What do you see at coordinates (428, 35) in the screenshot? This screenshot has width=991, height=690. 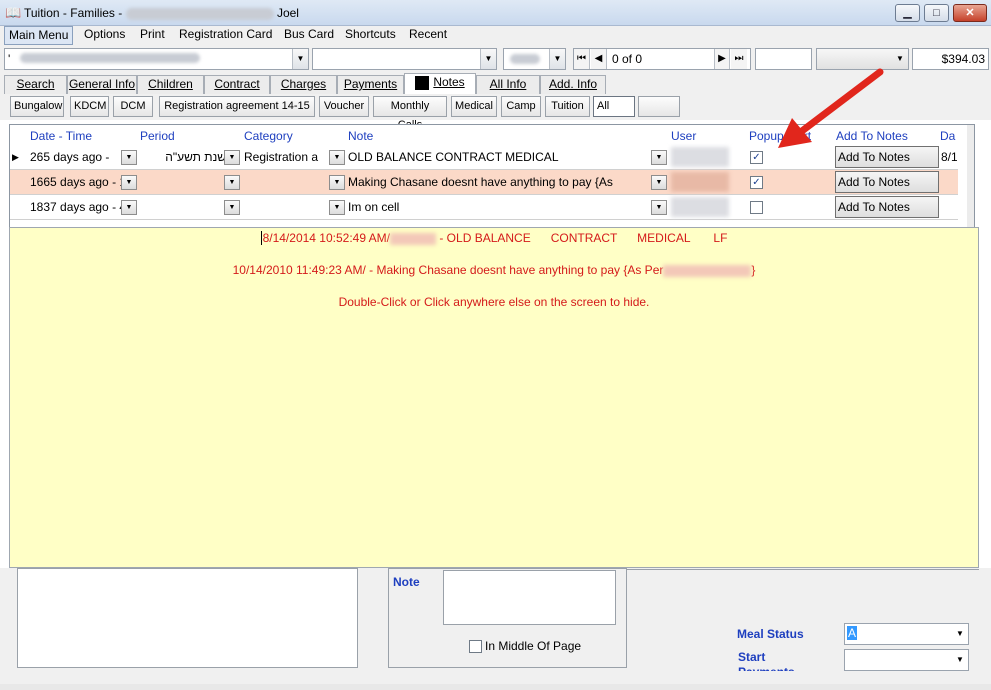 I see `menu-recent: Recent` at bounding box center [428, 35].